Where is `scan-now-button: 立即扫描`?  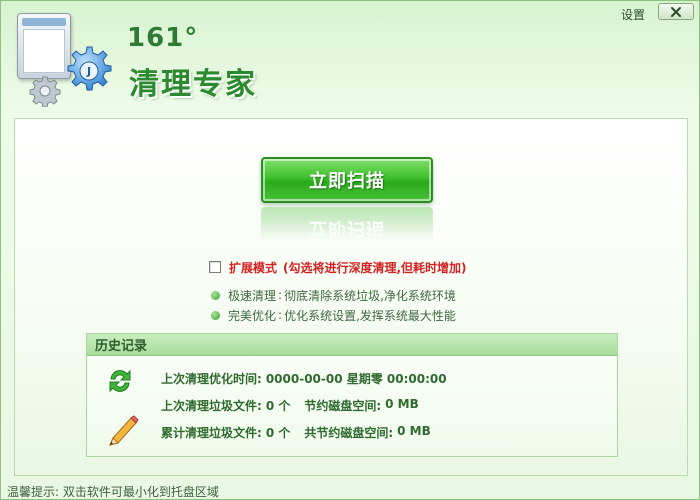
scan-now-button: 立即扫描 is located at coordinates (347, 180).